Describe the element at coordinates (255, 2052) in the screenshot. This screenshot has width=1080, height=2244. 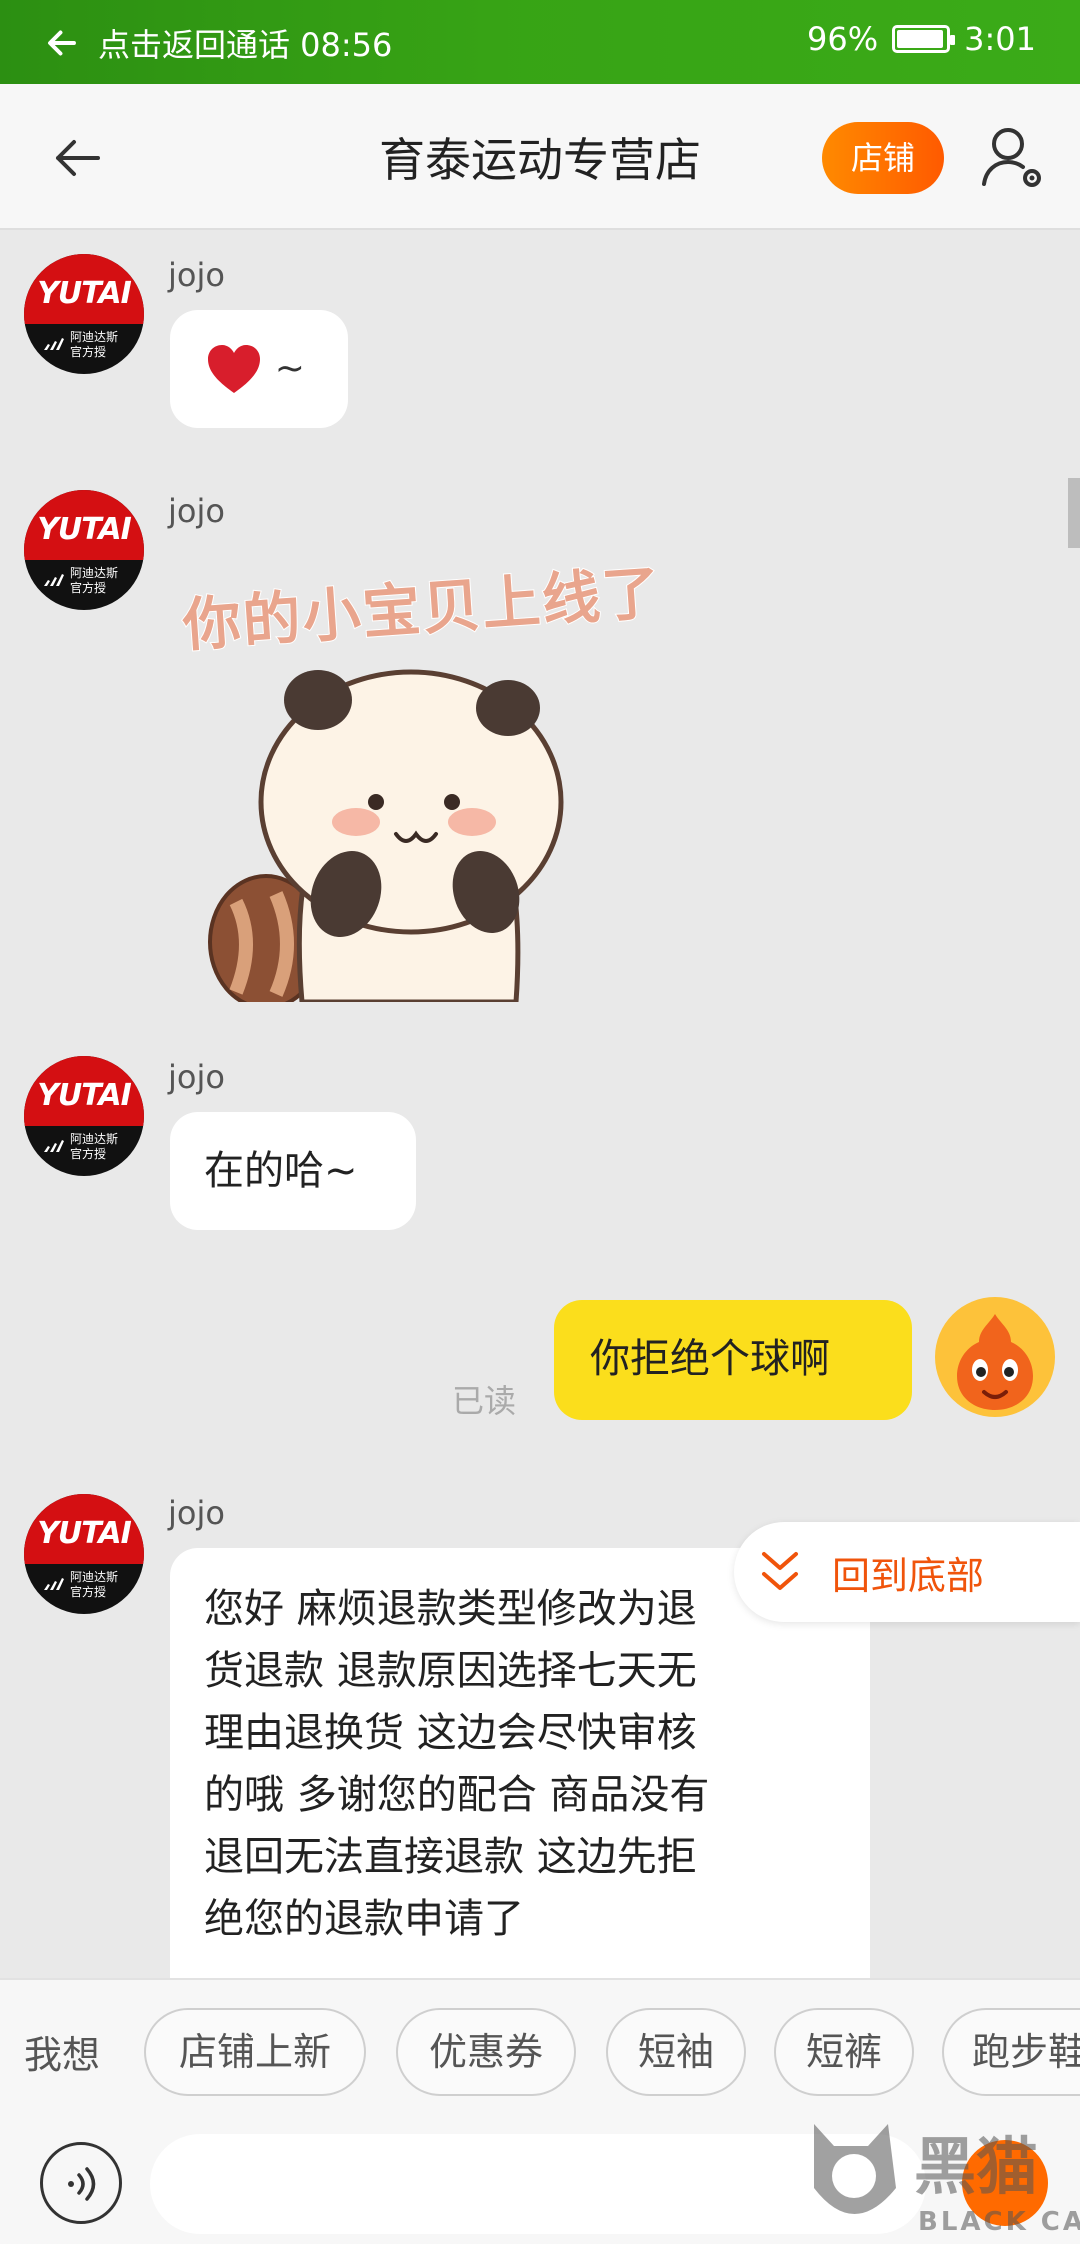
I see `chip-new-arrivals: 店铺上新` at that location.